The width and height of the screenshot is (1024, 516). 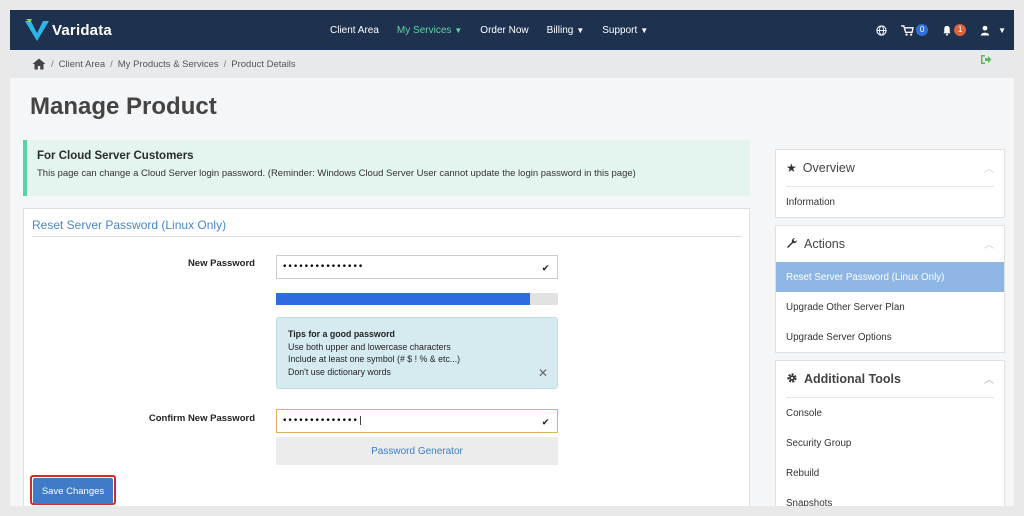 I want to click on tools-panel-header: Additional Tools ︿, so click(x=890, y=379).